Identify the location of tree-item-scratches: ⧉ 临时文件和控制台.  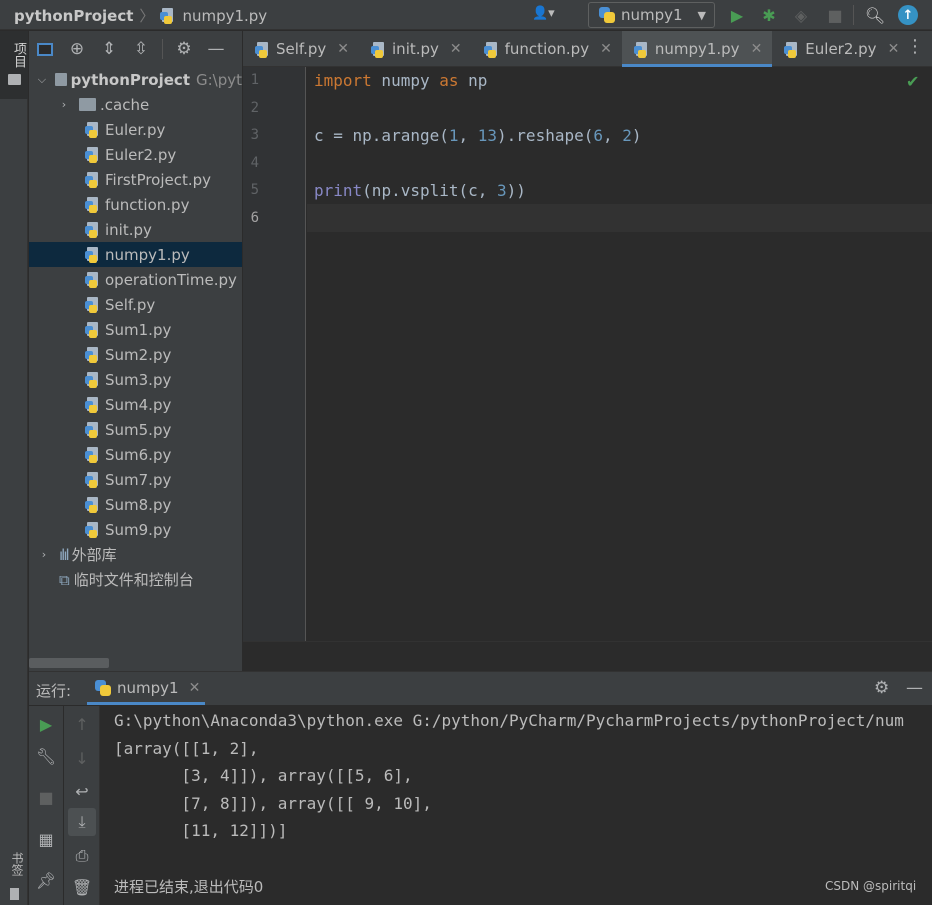
(135, 579).